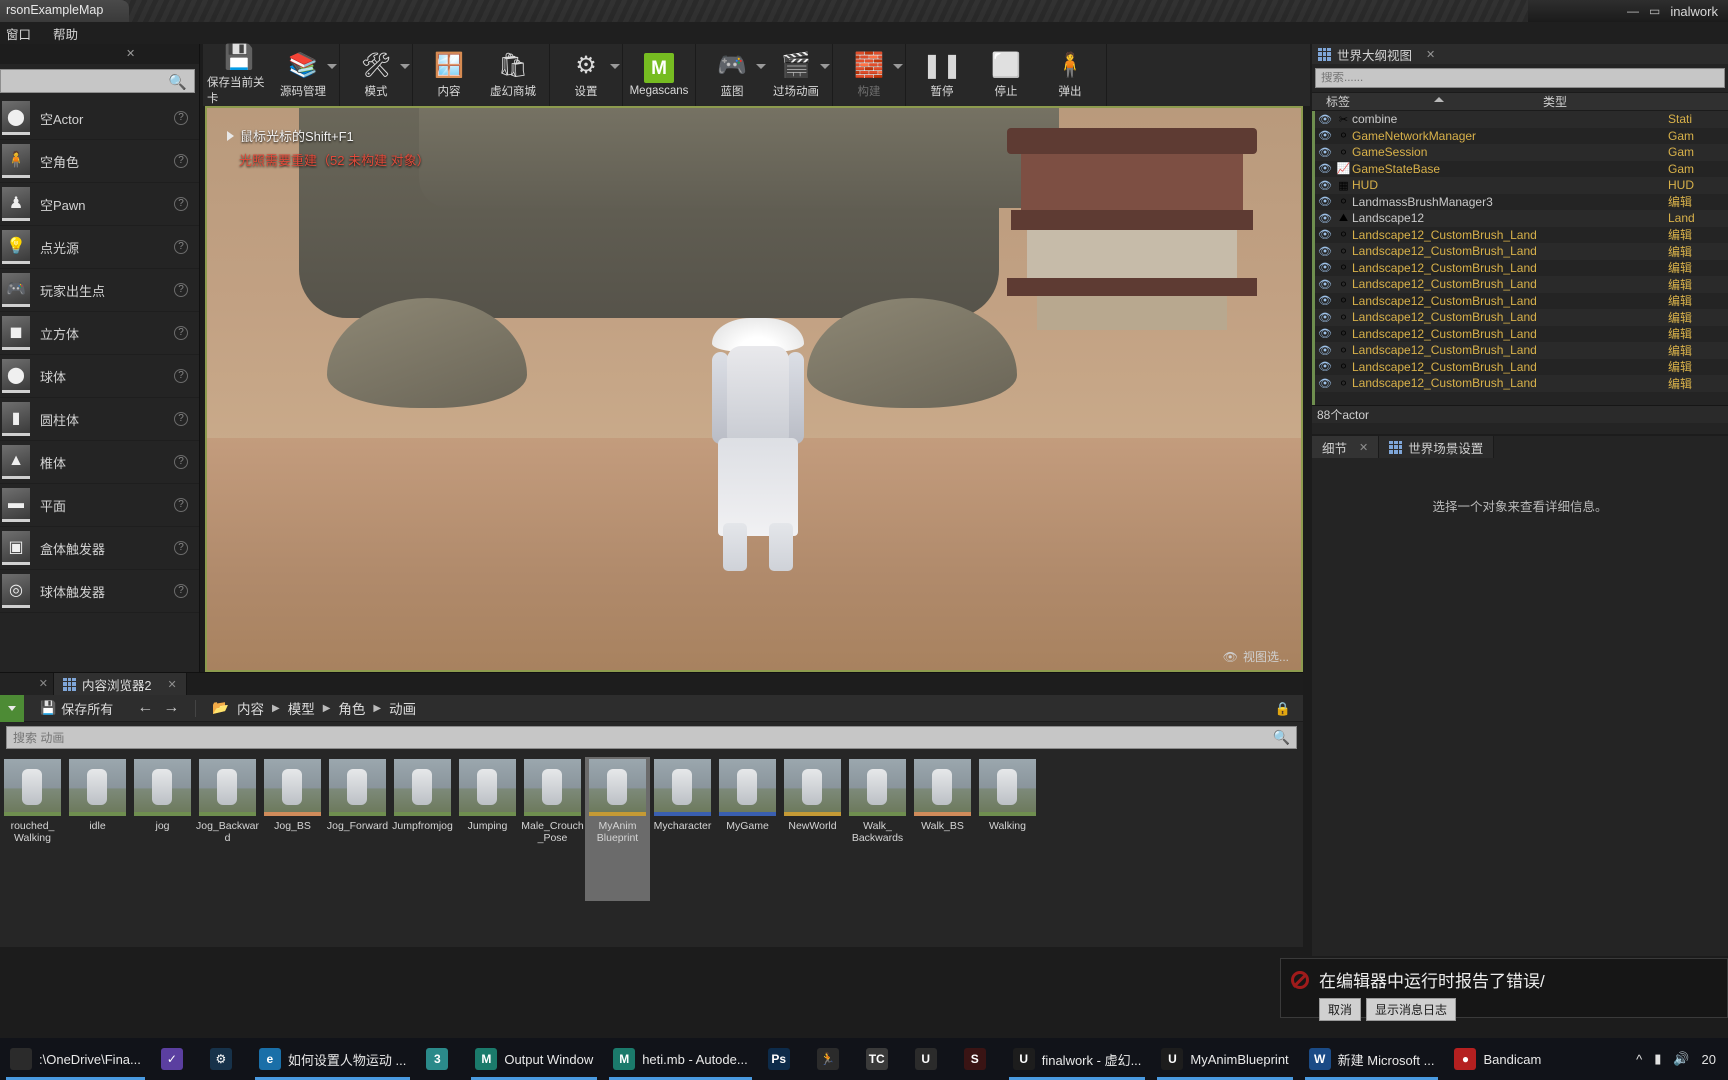  I want to click on outliner-row: 👁 ⚪ LandmassBrushManager3 编辑, so click(1521, 202).